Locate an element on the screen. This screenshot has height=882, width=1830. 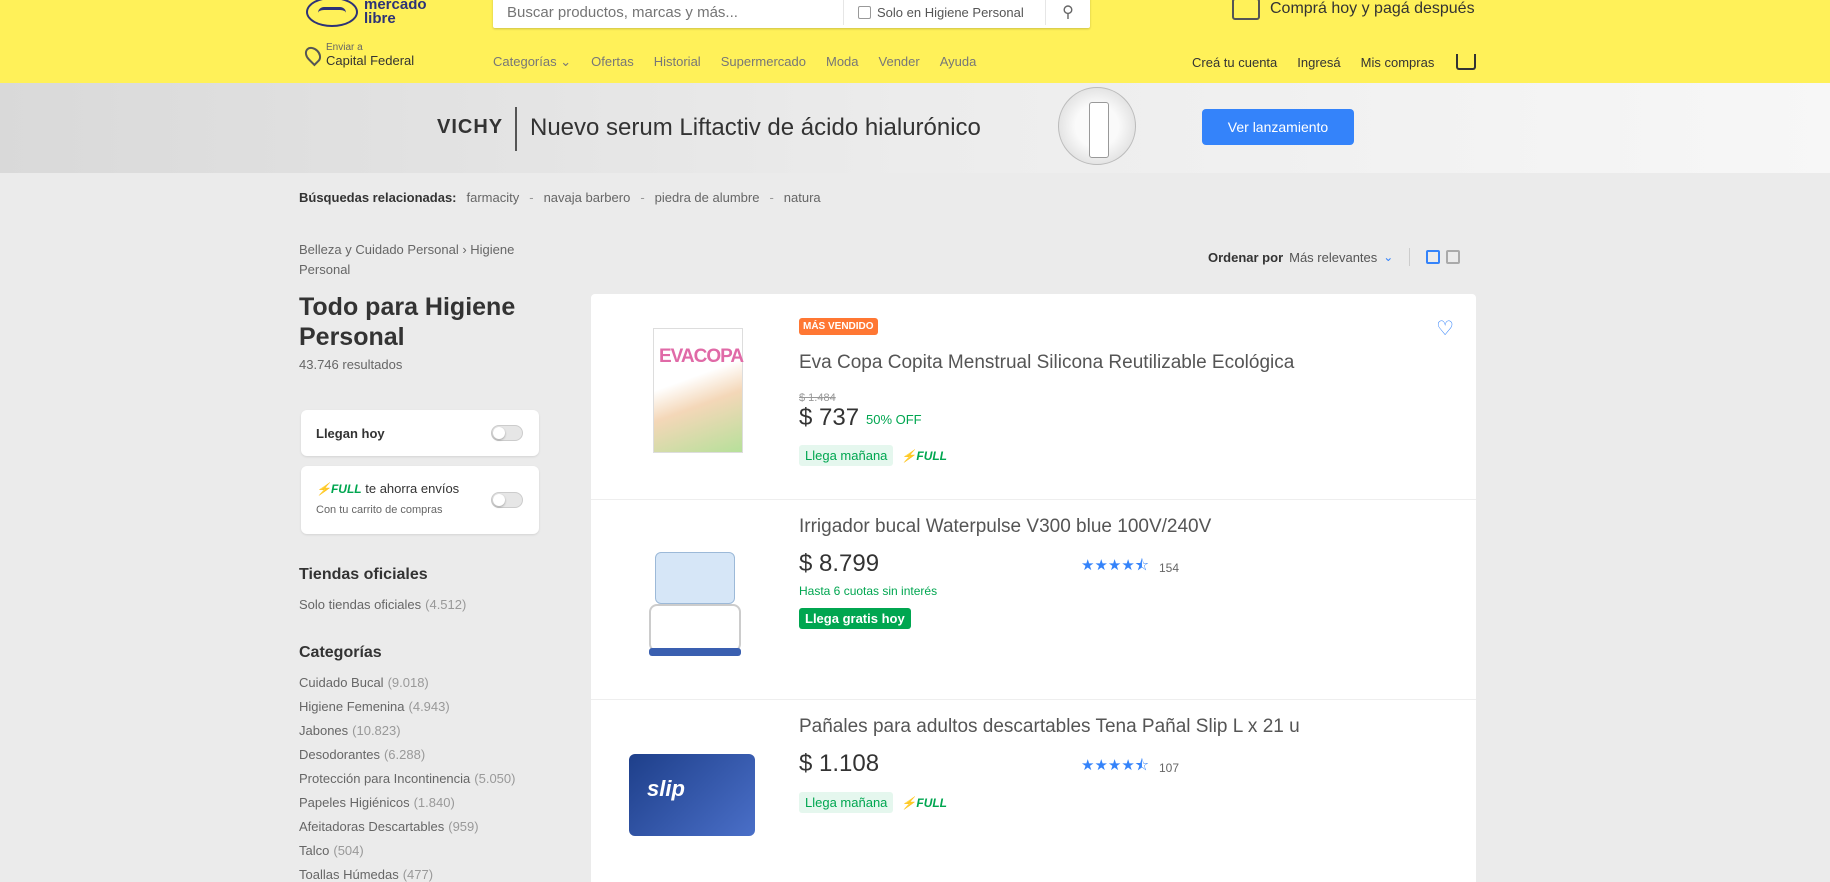
category-filter: Talco (504) is located at coordinates (331, 850).